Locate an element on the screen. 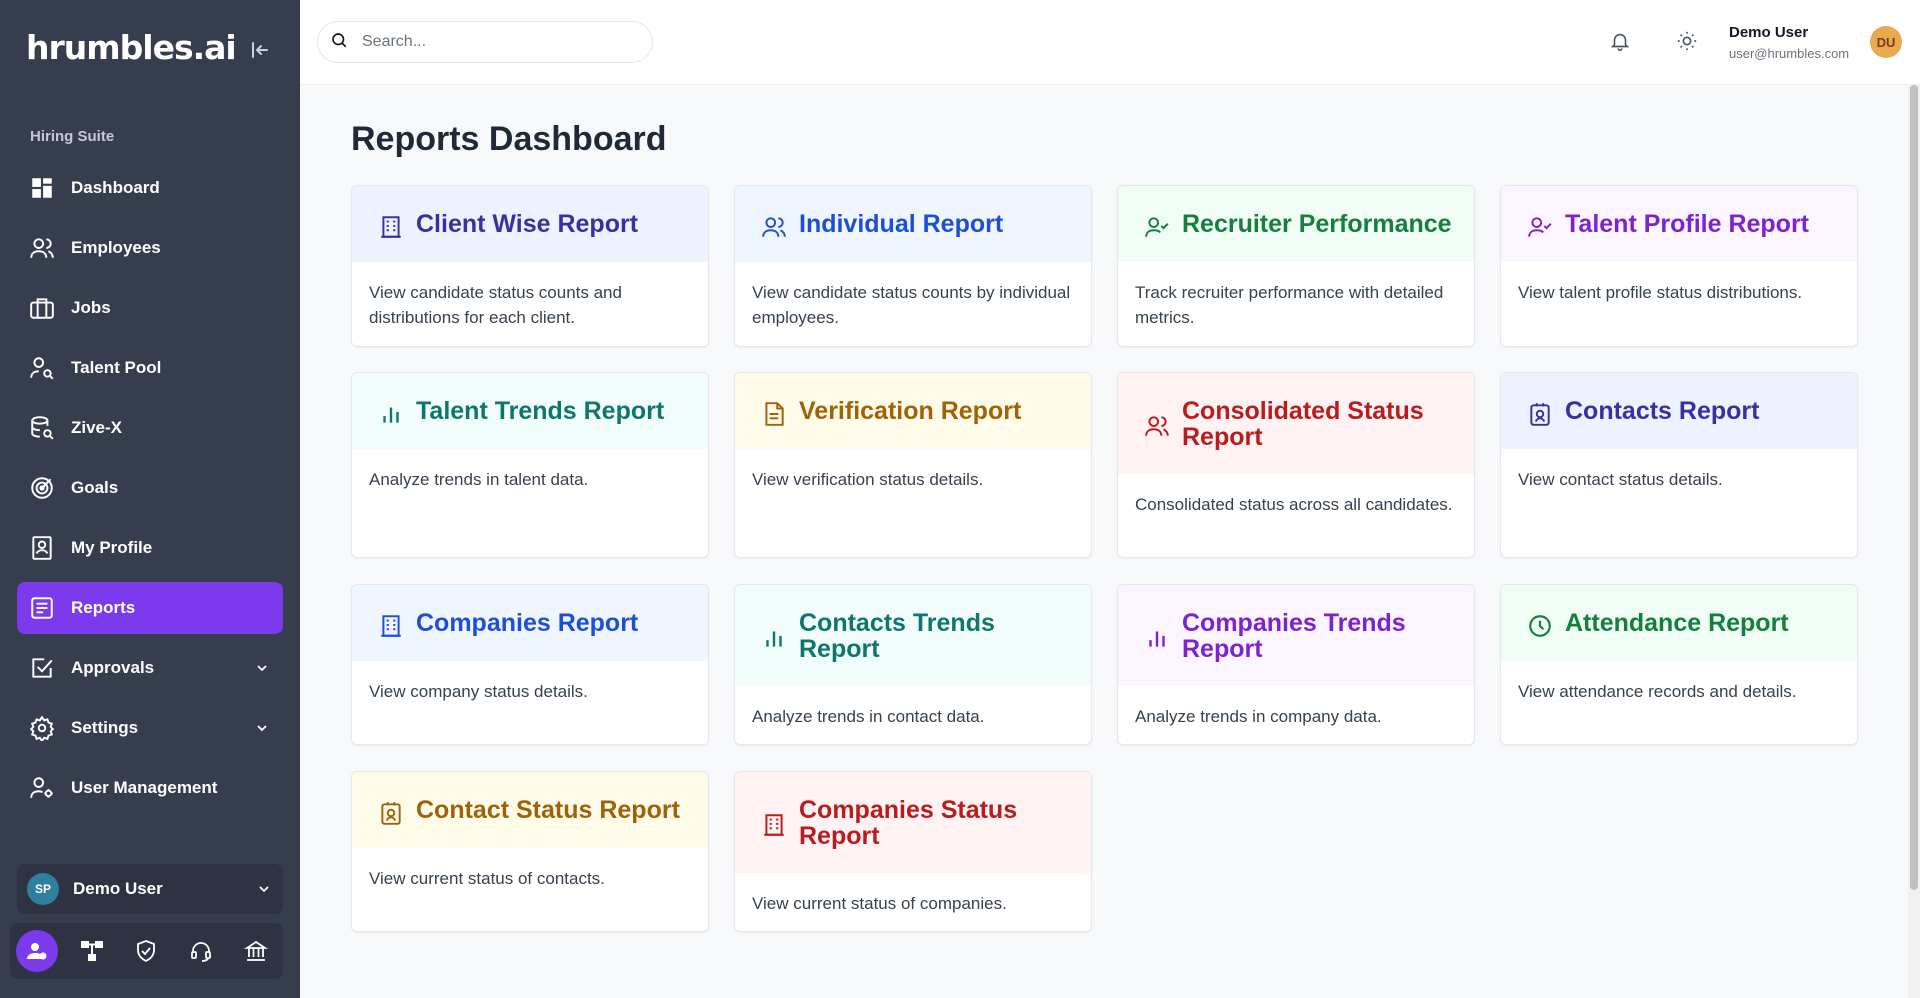 Image resolution: width=1920 pixels, height=998 pixels. hiring-suite-icon is located at coordinates (37, 951).